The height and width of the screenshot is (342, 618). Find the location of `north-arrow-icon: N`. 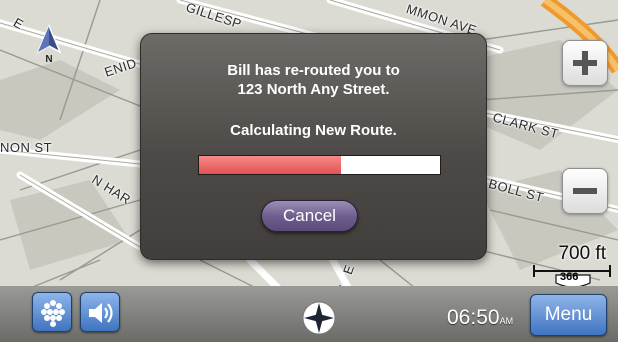

north-arrow-icon: N is located at coordinates (49, 44).